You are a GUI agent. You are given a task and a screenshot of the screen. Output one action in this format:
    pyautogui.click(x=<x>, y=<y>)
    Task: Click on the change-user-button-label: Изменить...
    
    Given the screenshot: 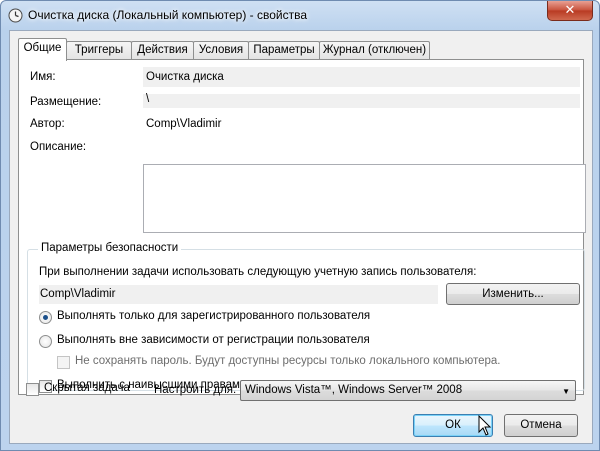 What is the action you would take?
    pyautogui.click(x=513, y=294)
    